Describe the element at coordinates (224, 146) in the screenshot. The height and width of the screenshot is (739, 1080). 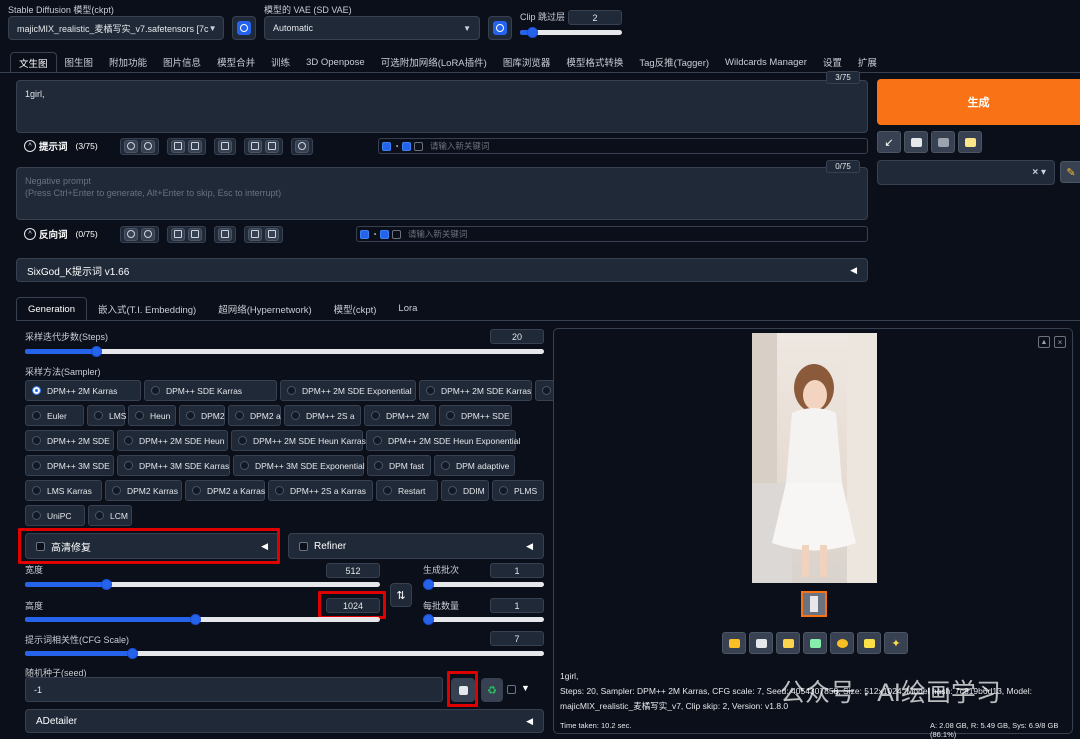
I see `grid-icon` at that location.